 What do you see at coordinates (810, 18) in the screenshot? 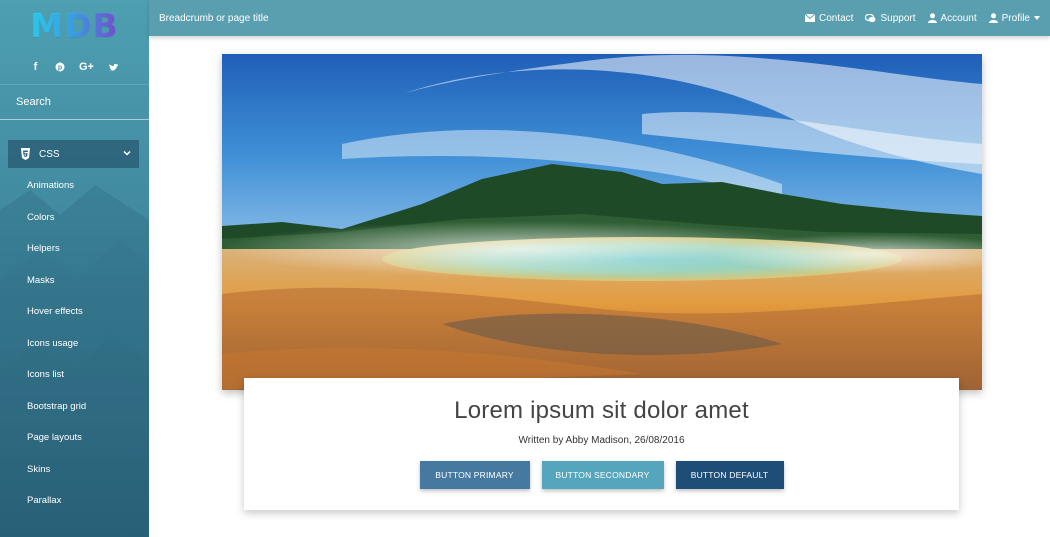
I see `envelope-icon` at bounding box center [810, 18].